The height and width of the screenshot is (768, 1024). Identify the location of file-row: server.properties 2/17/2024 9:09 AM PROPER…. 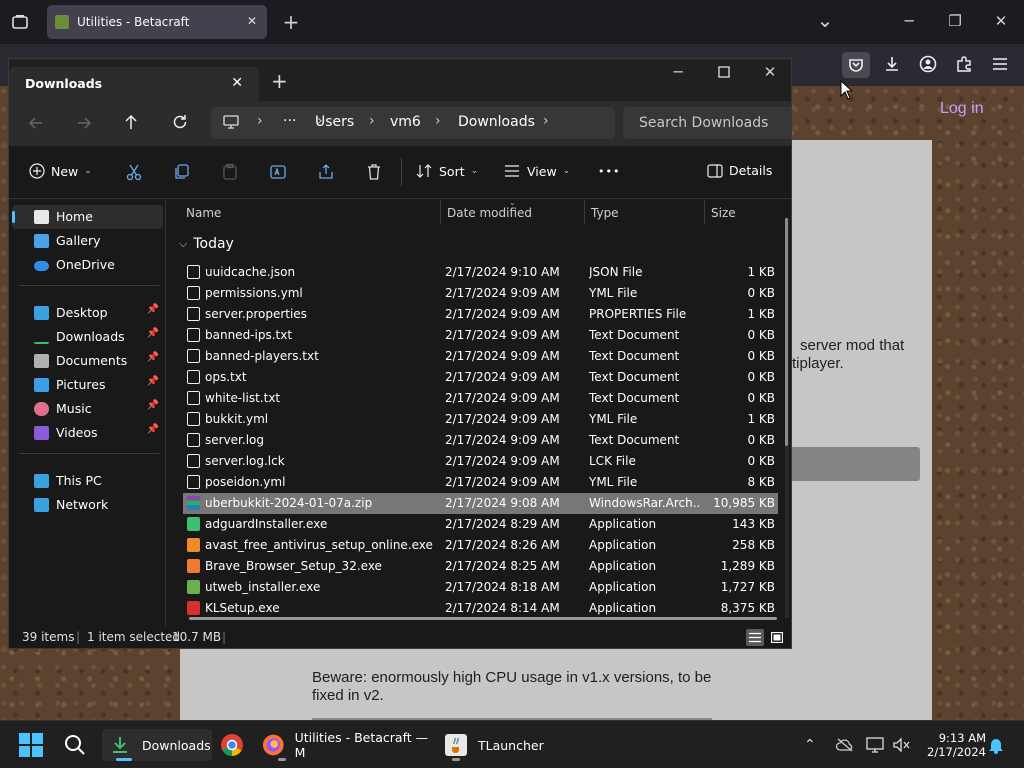
(480, 314).